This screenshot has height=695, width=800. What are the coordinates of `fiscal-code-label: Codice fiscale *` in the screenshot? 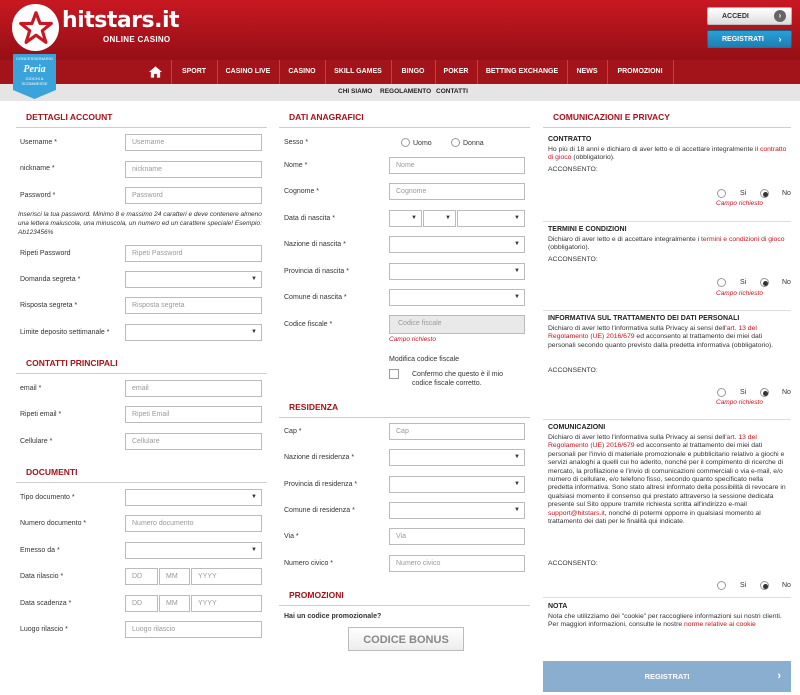 It's located at (308, 324).